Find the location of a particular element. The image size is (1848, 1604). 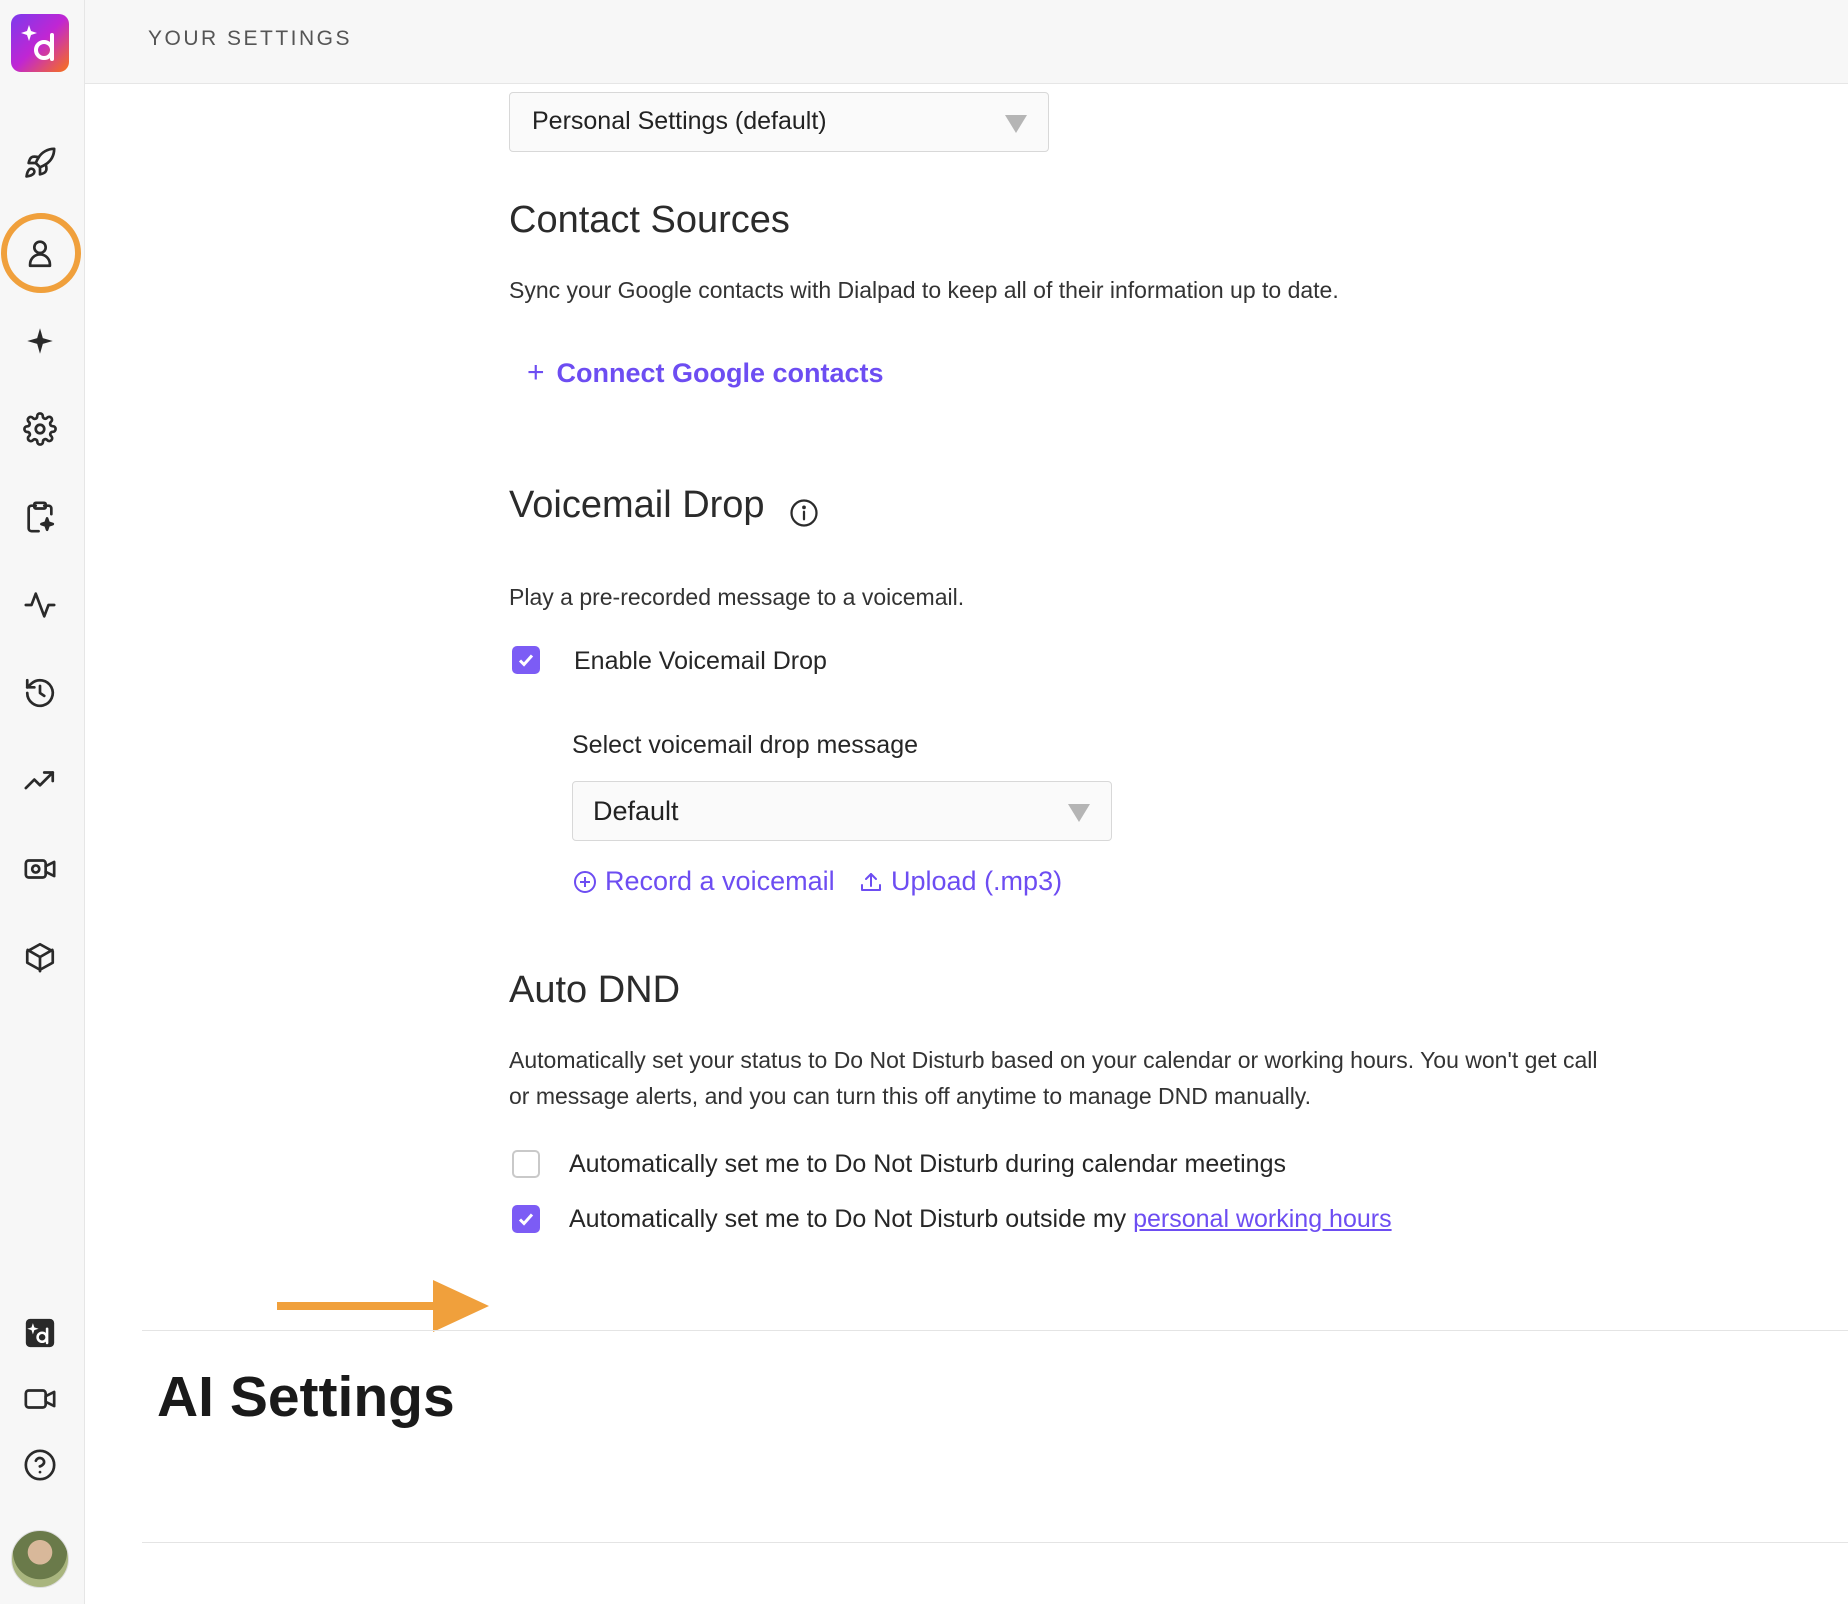

dnd-working-hours-checkbox is located at coordinates (526, 1219).